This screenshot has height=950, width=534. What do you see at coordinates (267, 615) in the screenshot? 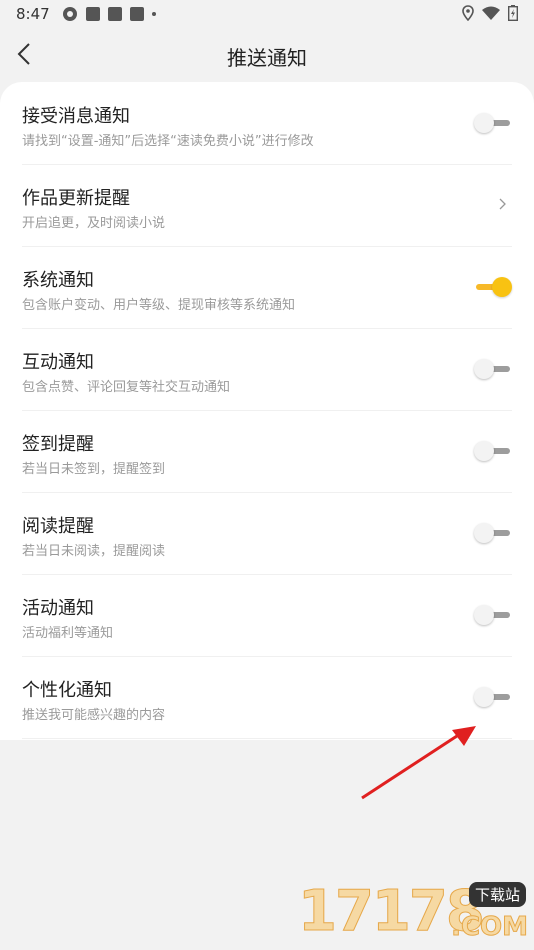
I see `setting-row-activity: 活动通知 活动福利等通知` at bounding box center [267, 615].